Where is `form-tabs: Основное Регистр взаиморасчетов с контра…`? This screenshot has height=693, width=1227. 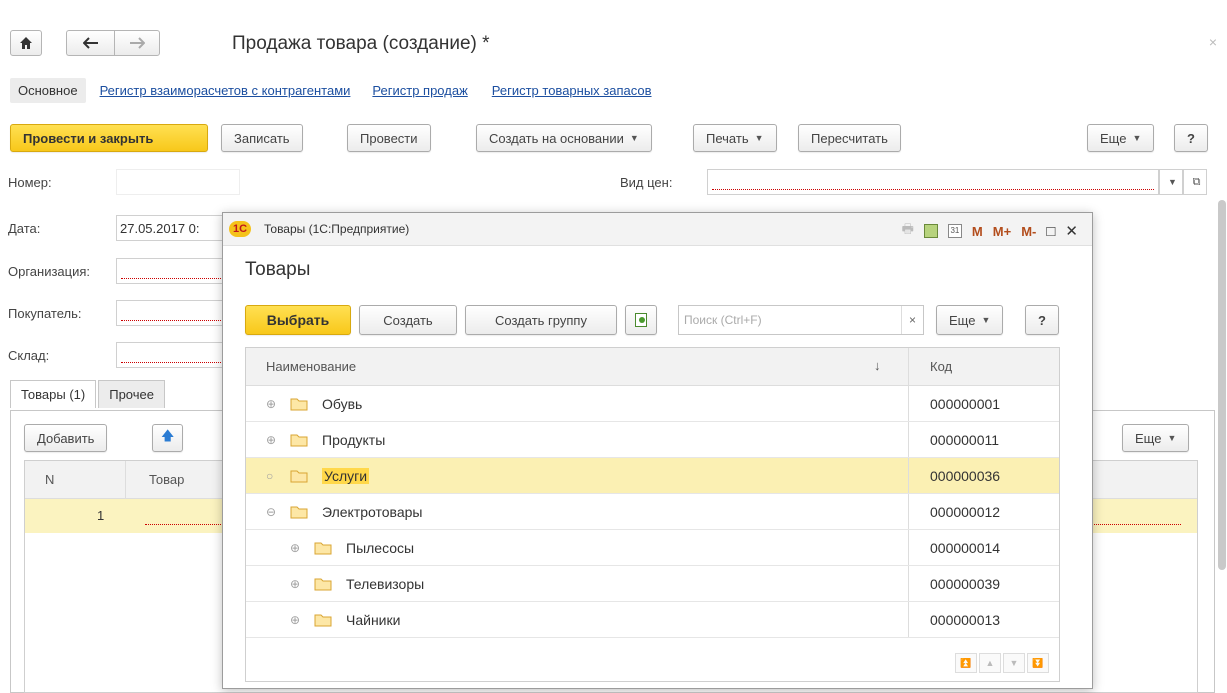 form-tabs: Основное Регистр взаиморасчетов с контра… is located at coordinates (331, 90).